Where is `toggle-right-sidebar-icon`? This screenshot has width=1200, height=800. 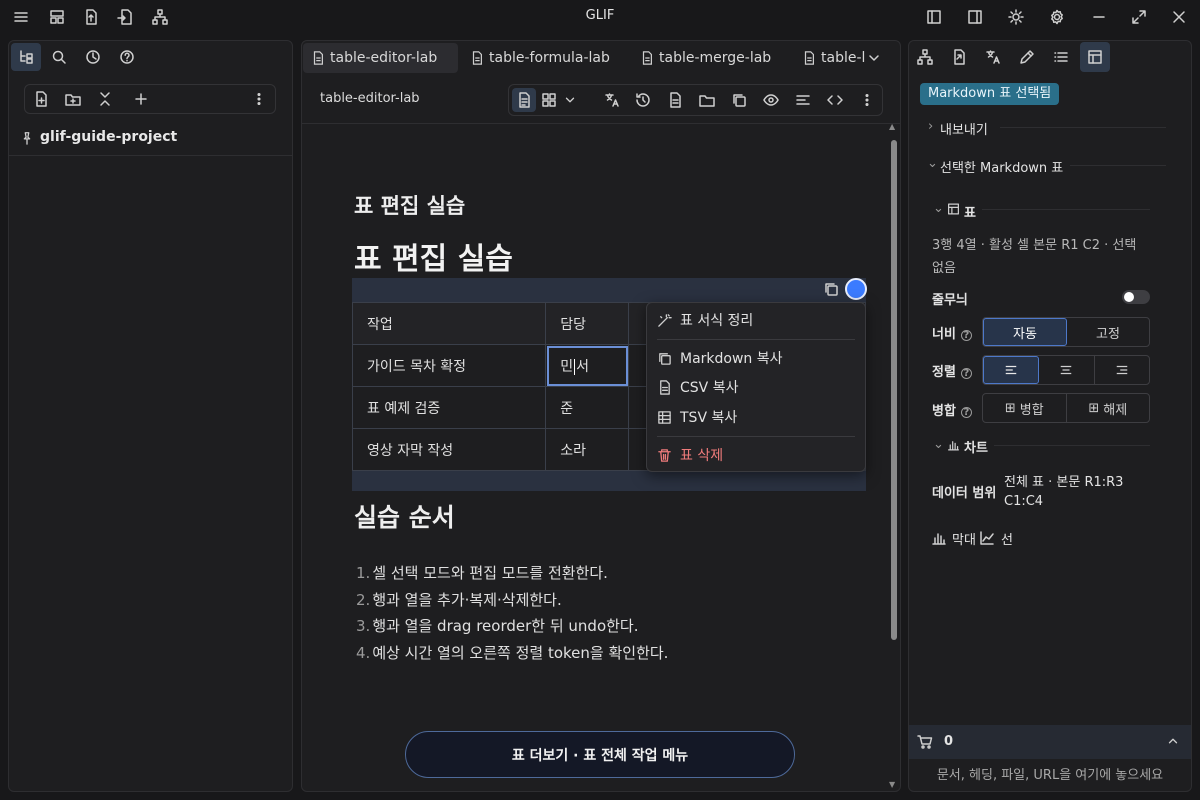 toggle-right-sidebar-icon is located at coordinates (975, 17).